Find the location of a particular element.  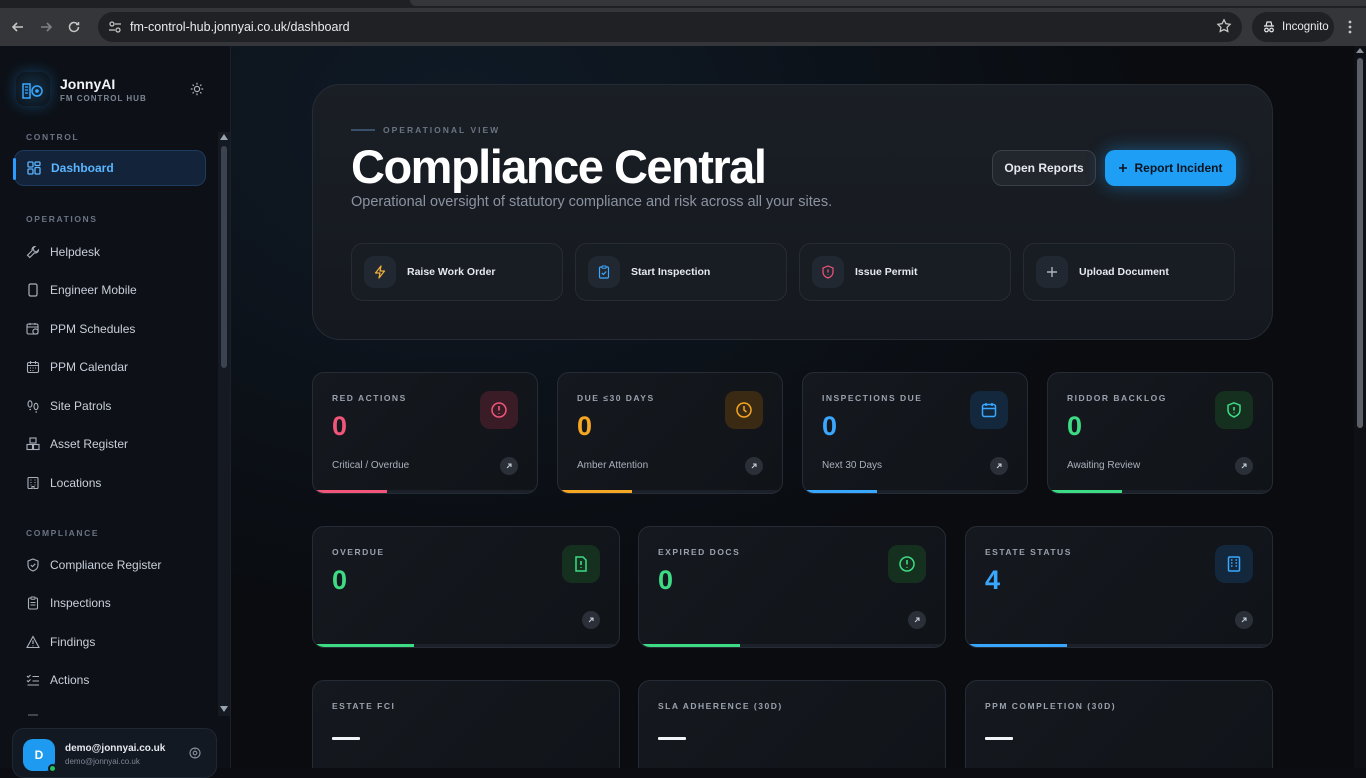

user-card: D demo@jonnyai.co.uk demo@jonnyai.co.uk is located at coordinates (114, 753).